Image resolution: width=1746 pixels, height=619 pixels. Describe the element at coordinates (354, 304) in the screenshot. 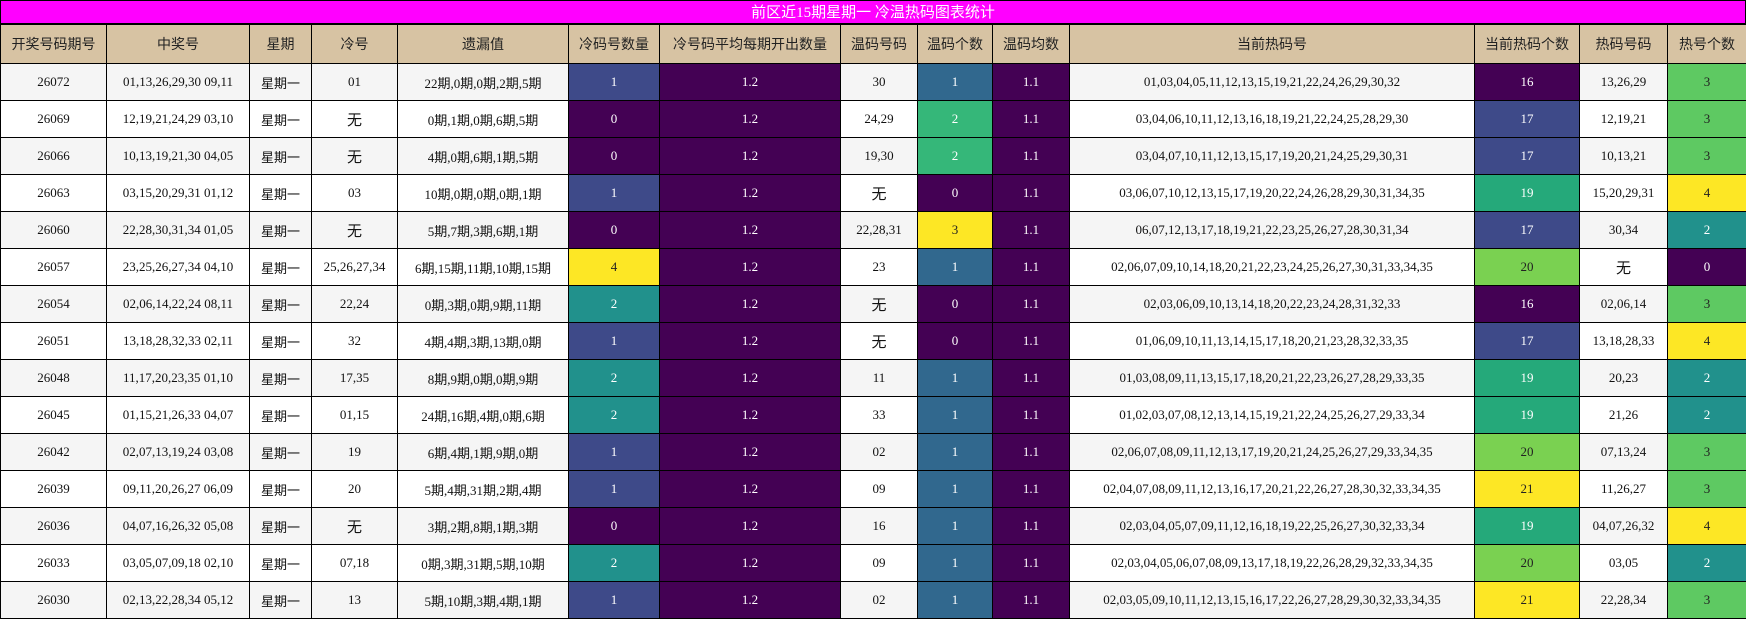

I see `cold-cell: 22,24` at that location.